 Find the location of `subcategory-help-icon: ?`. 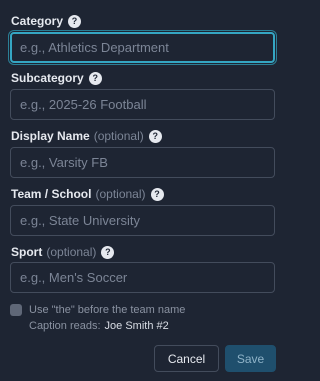

subcategory-help-icon: ? is located at coordinates (95, 78).